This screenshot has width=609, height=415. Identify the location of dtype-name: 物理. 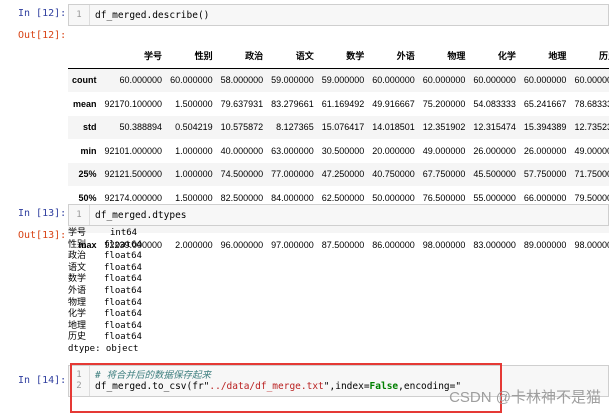
(77, 302).